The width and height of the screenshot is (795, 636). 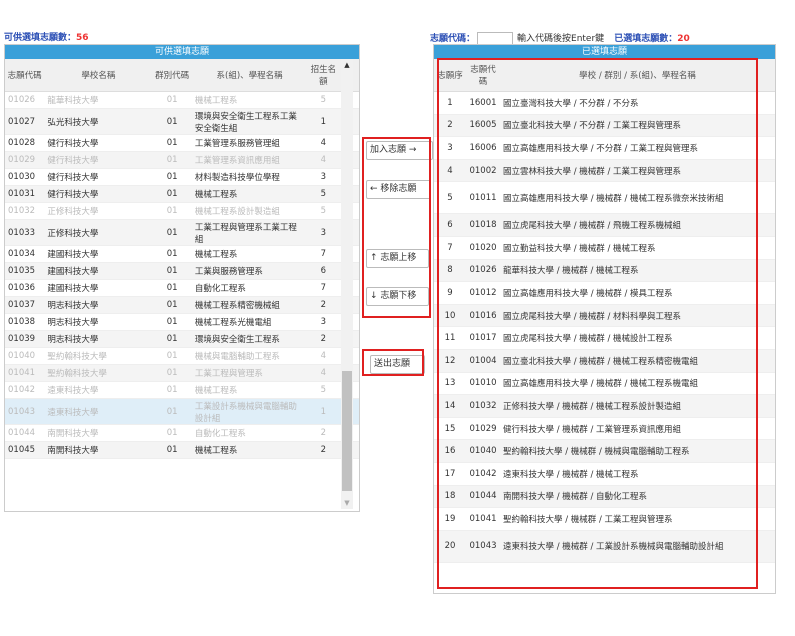 I want to click on table-row: 01044 南開科技大學 01 自動化工程系 2, so click(x=182, y=433).